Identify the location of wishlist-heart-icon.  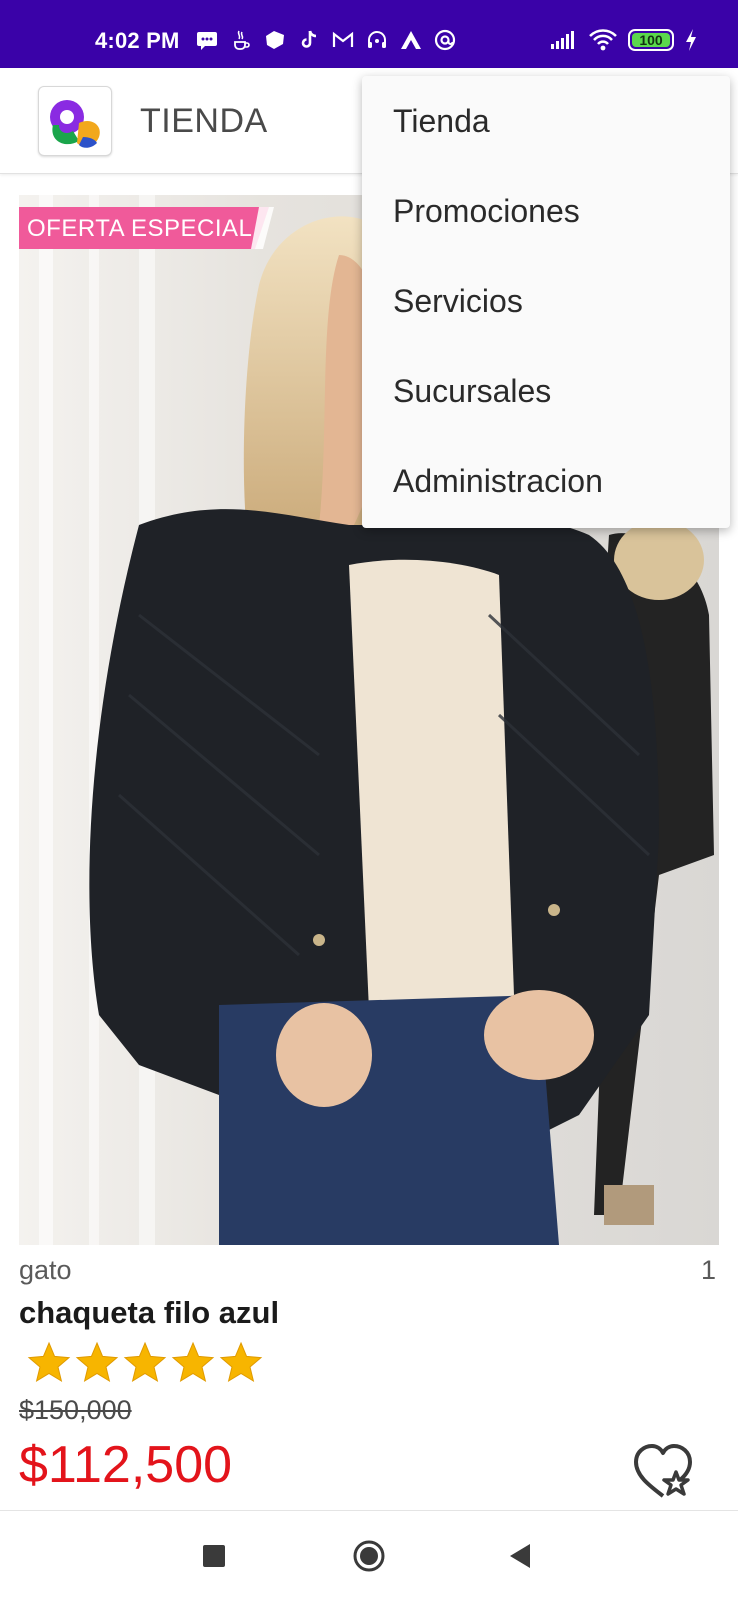
(663, 1472).